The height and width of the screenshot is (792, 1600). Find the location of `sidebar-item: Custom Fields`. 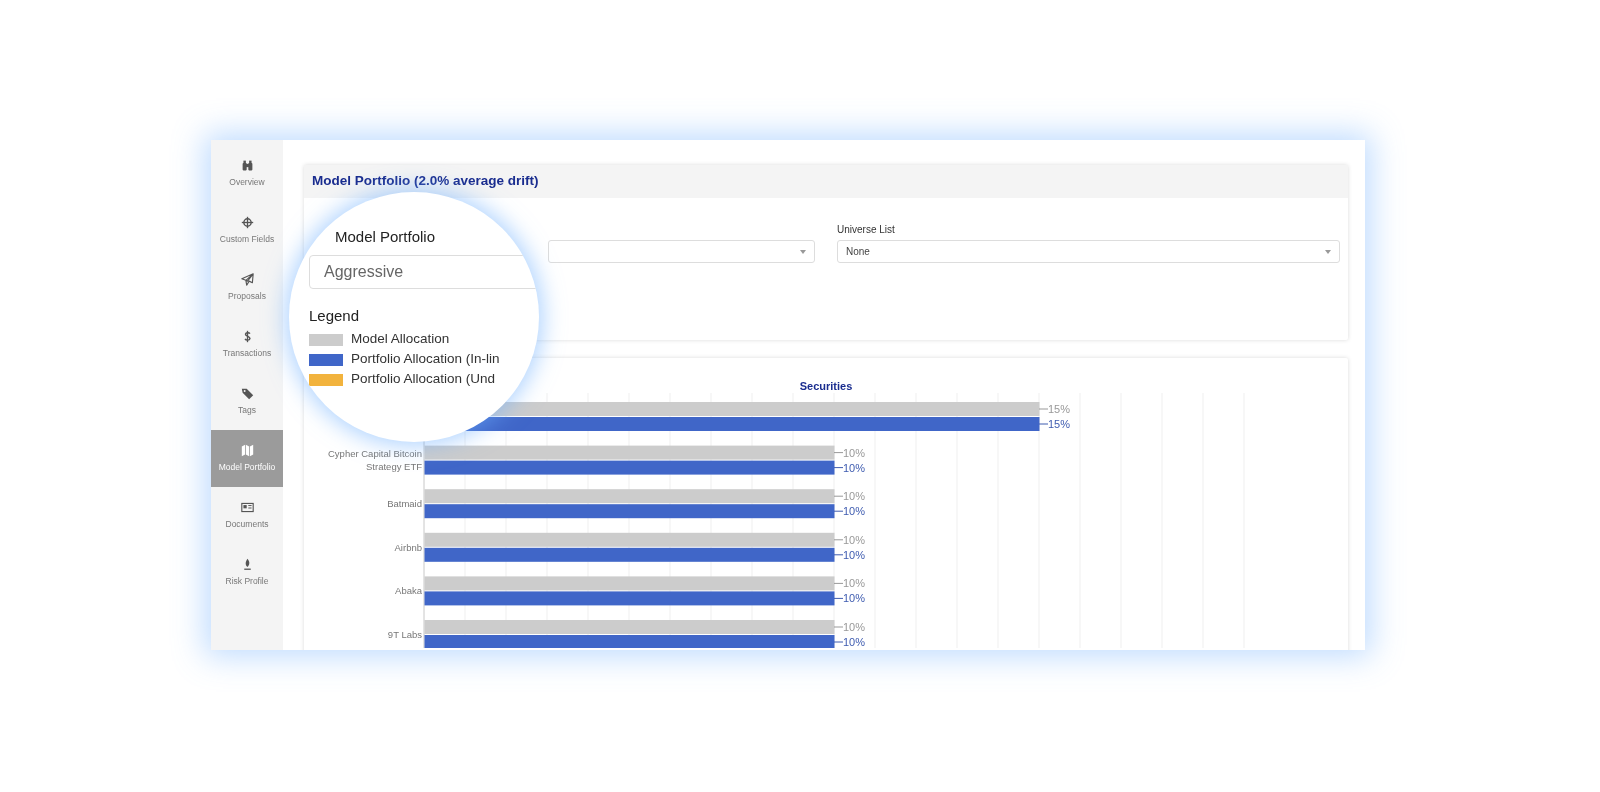

sidebar-item: Custom Fields is located at coordinates (247, 230).